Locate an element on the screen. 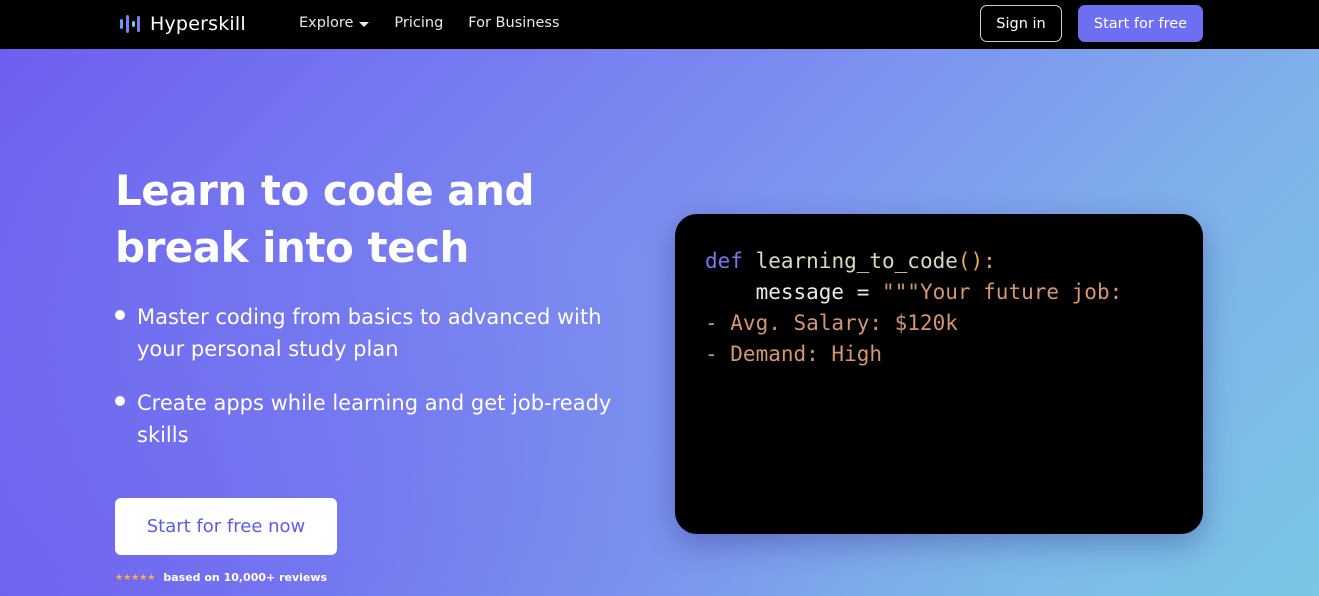  code-string: """Your future job: is located at coordinates (1002, 292).